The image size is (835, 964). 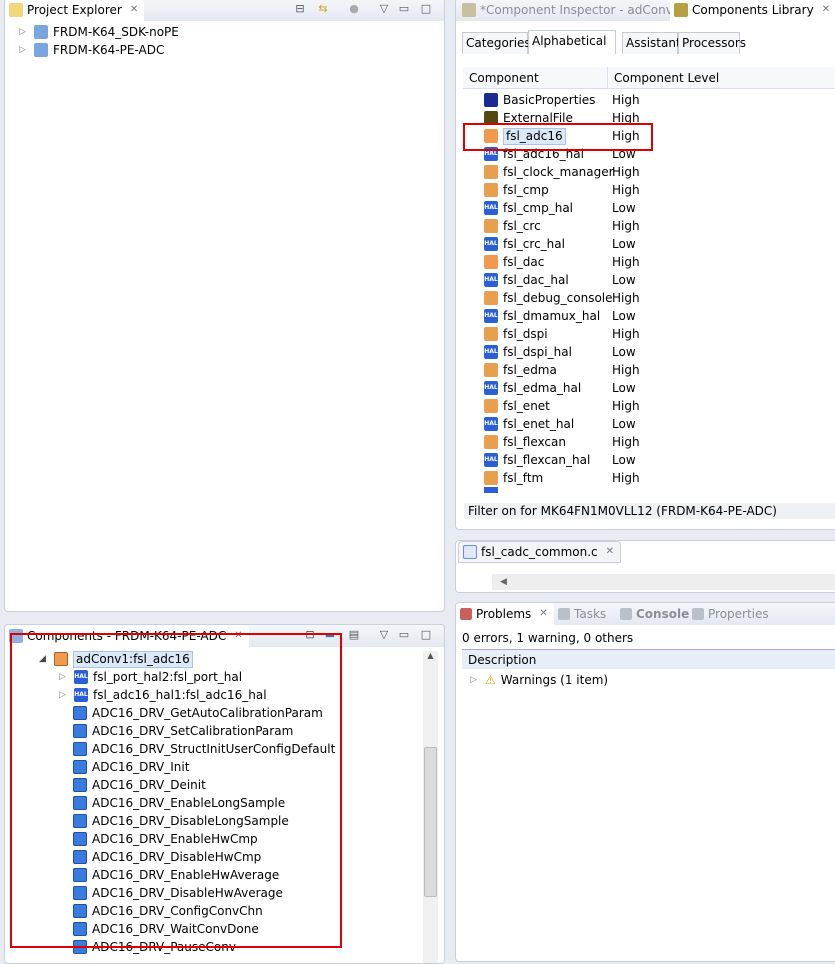 I want to click on project-item: ▷ FRDM-K64_SDK-noPE, so click(x=99, y=32).